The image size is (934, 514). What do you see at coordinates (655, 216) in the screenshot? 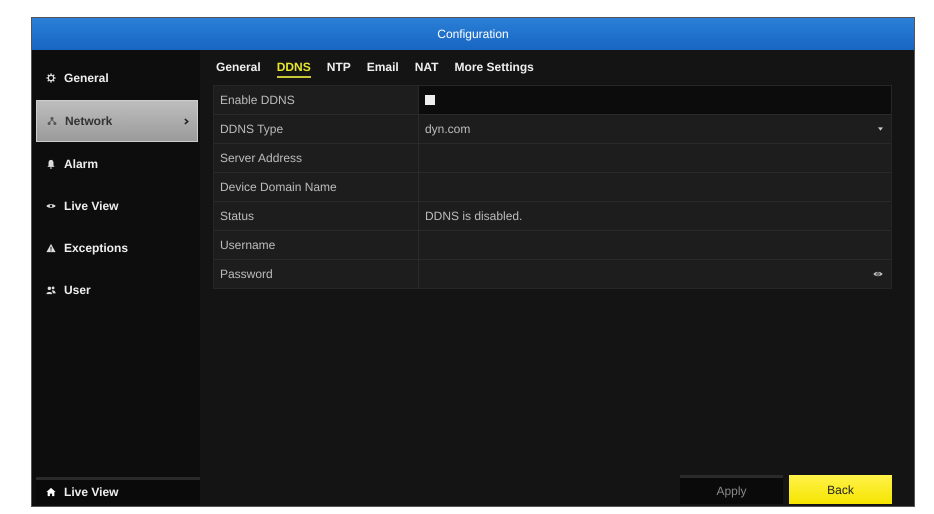
I see `input-field: DDNS is disabled.` at bounding box center [655, 216].